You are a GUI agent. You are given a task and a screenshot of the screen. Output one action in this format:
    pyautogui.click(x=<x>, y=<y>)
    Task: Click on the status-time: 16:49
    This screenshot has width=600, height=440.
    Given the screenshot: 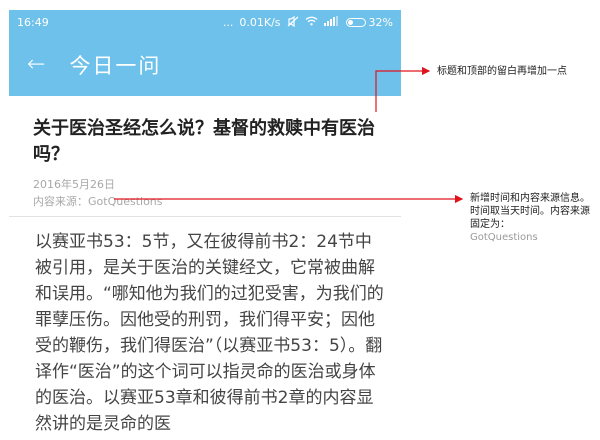 What is the action you would take?
    pyautogui.click(x=33, y=22)
    